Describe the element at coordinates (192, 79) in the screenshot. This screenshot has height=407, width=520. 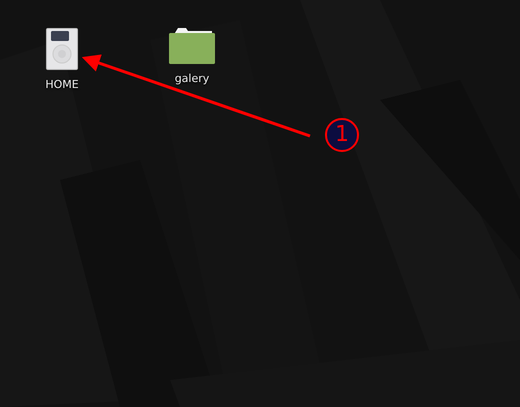
I see `icon-label: galery` at that location.